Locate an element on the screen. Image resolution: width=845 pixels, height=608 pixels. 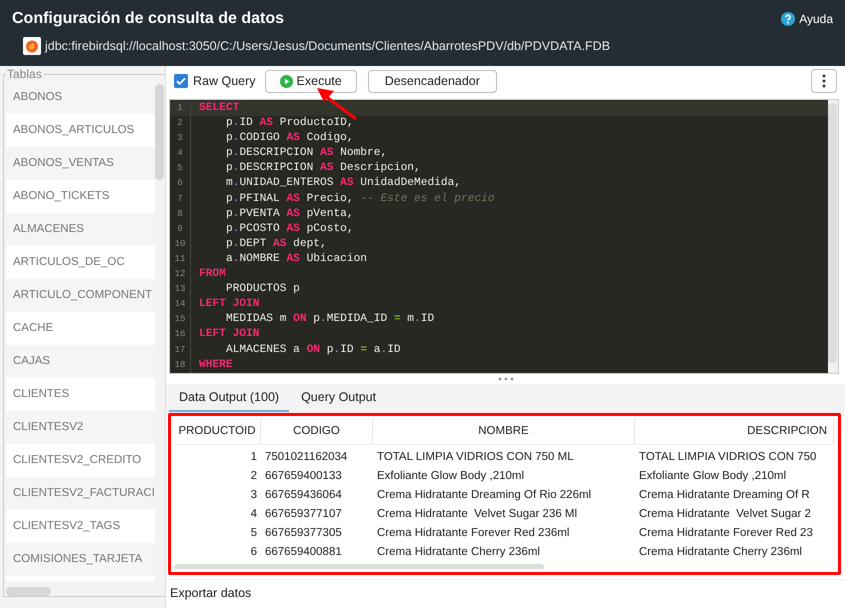
table-list-item: ARTICULOS_DE_OC is located at coordinates (80, 262).